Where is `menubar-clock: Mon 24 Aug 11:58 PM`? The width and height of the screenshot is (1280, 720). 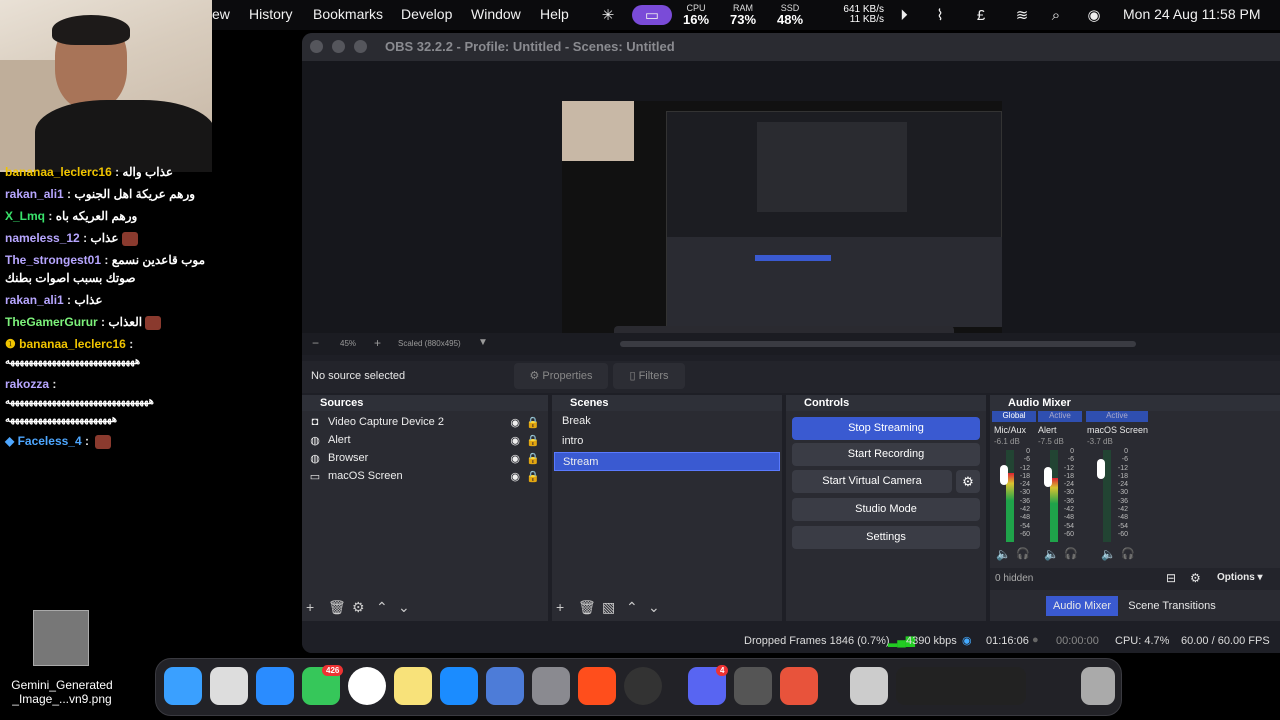
menubar-clock: Mon 24 Aug 11:58 PM is located at coordinates (1192, 14).